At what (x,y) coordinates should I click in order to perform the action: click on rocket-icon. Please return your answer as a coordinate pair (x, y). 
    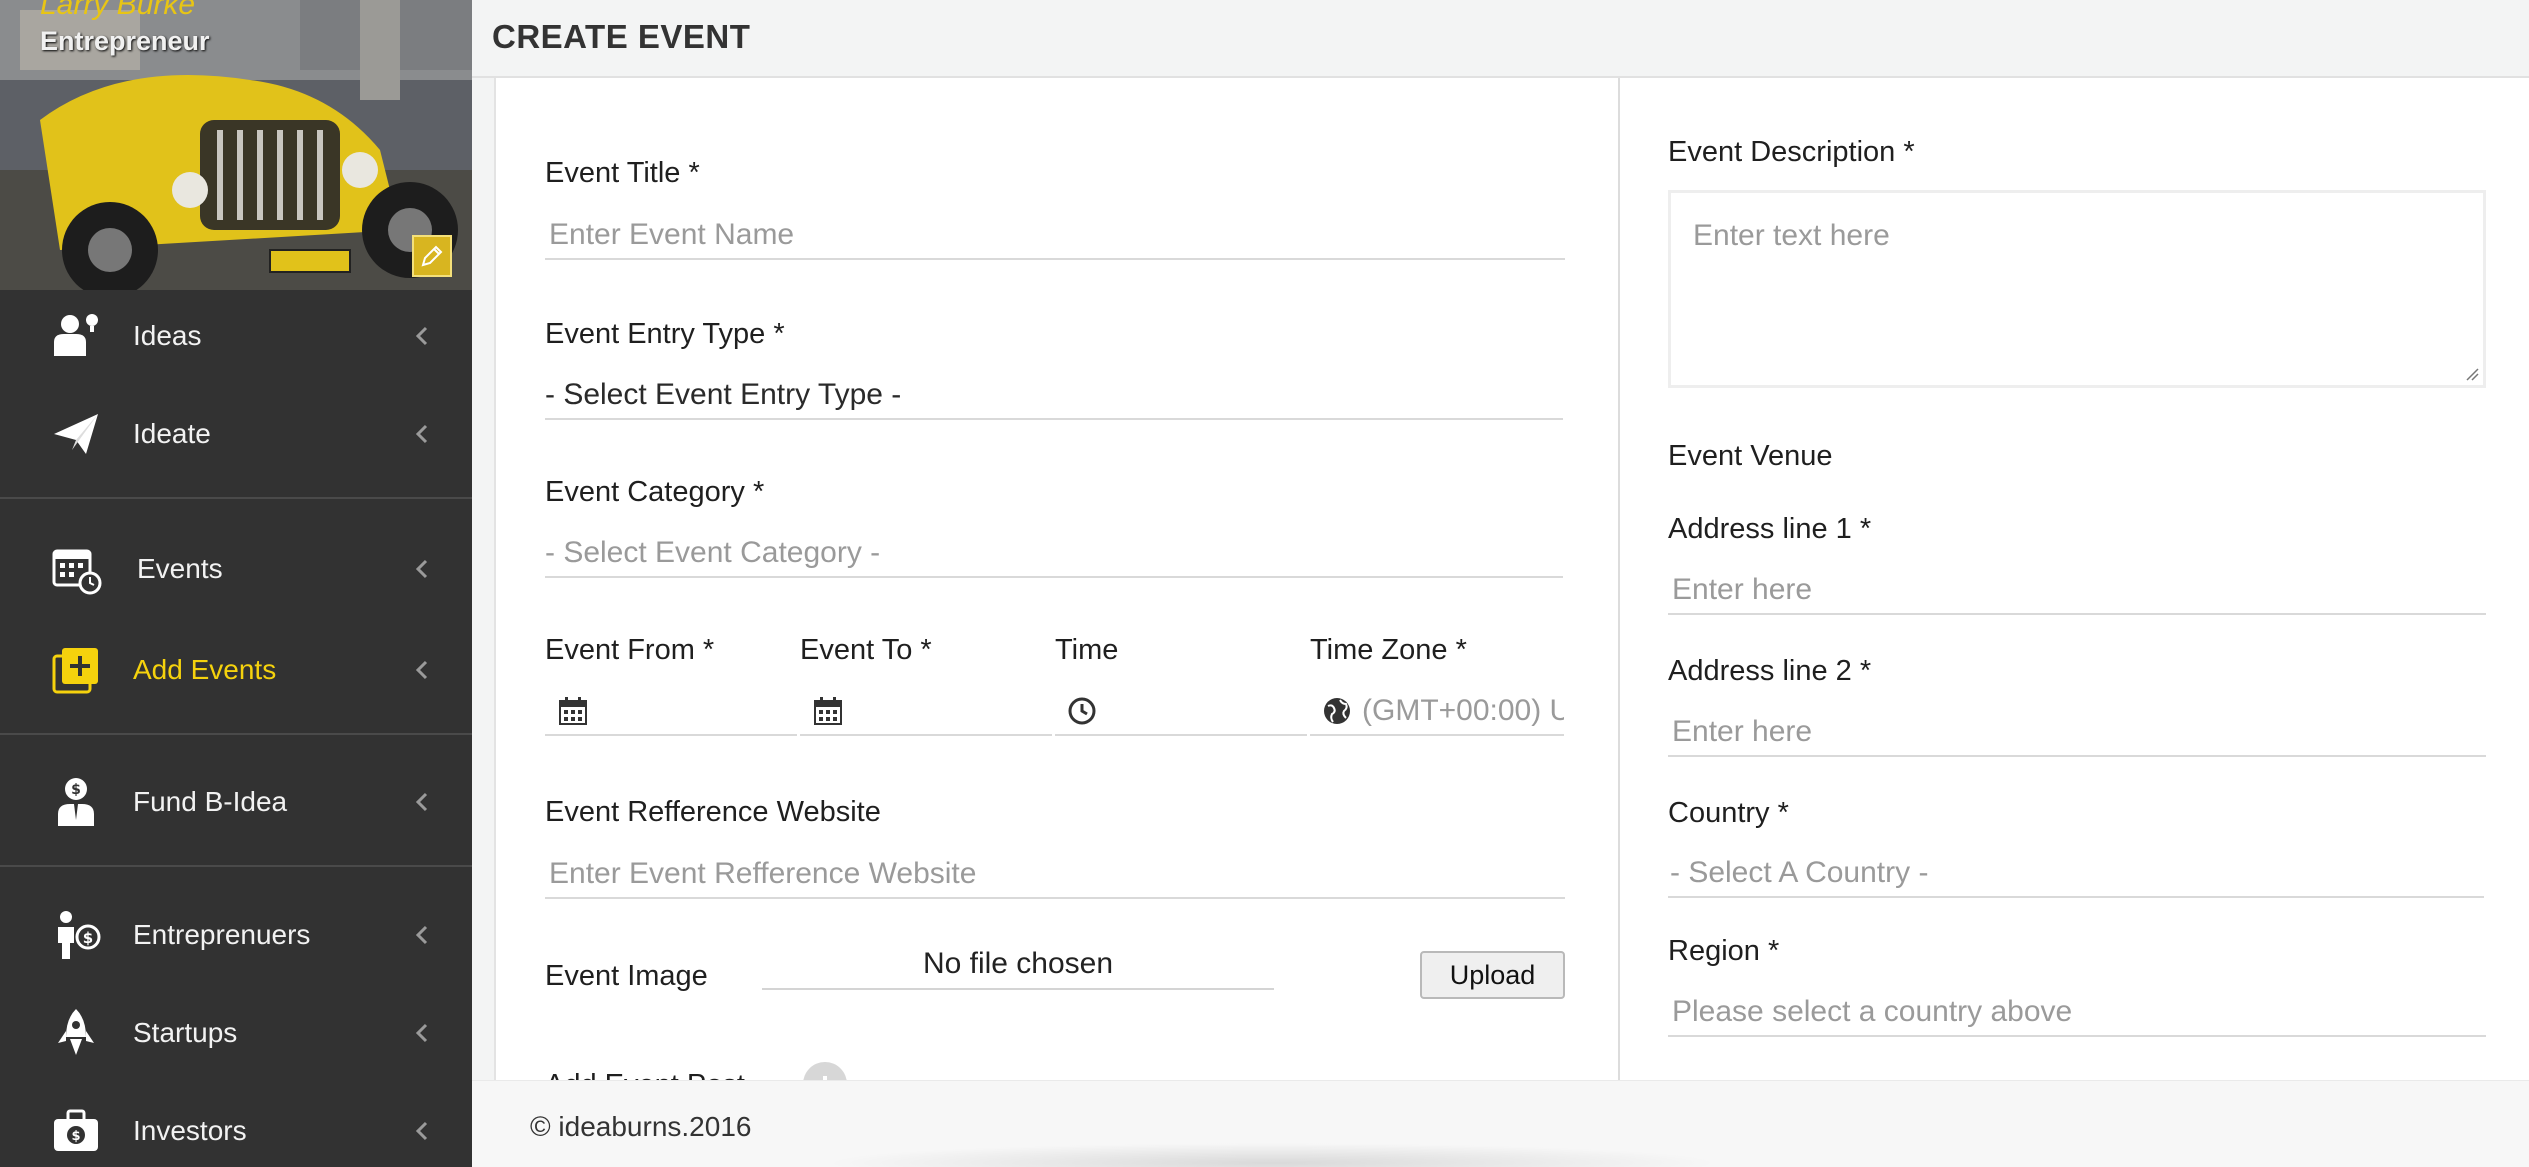
    Looking at the image, I should click on (76, 1033).